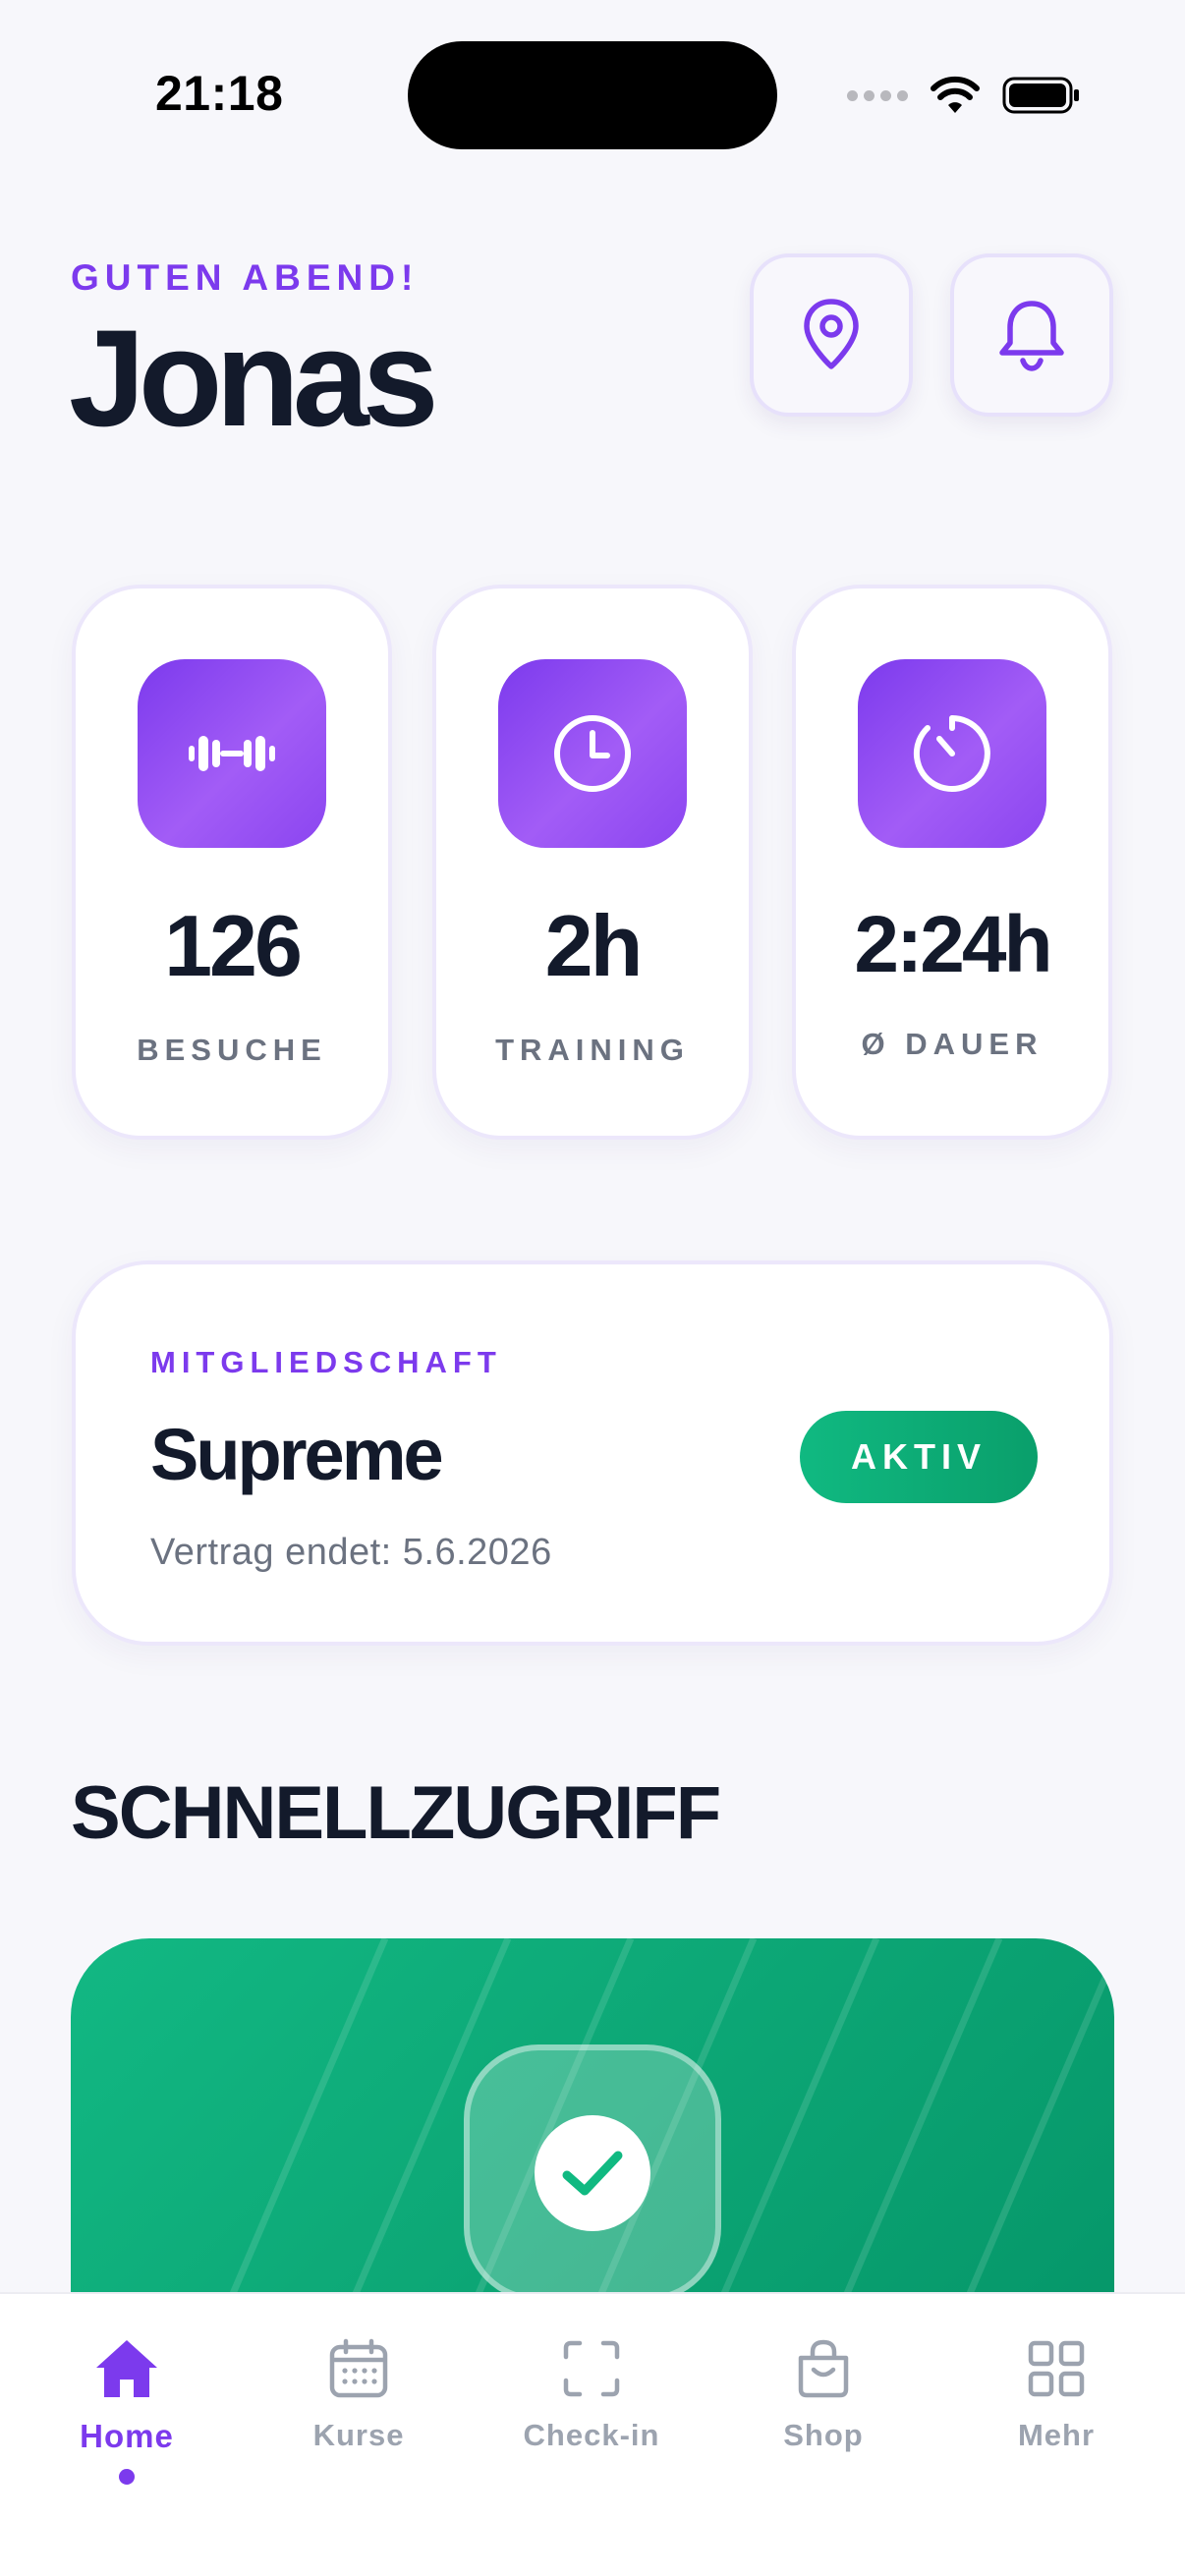 The image size is (1185, 2576). Describe the element at coordinates (358, 2435) in the screenshot. I see `nav-label: Kurse` at that location.